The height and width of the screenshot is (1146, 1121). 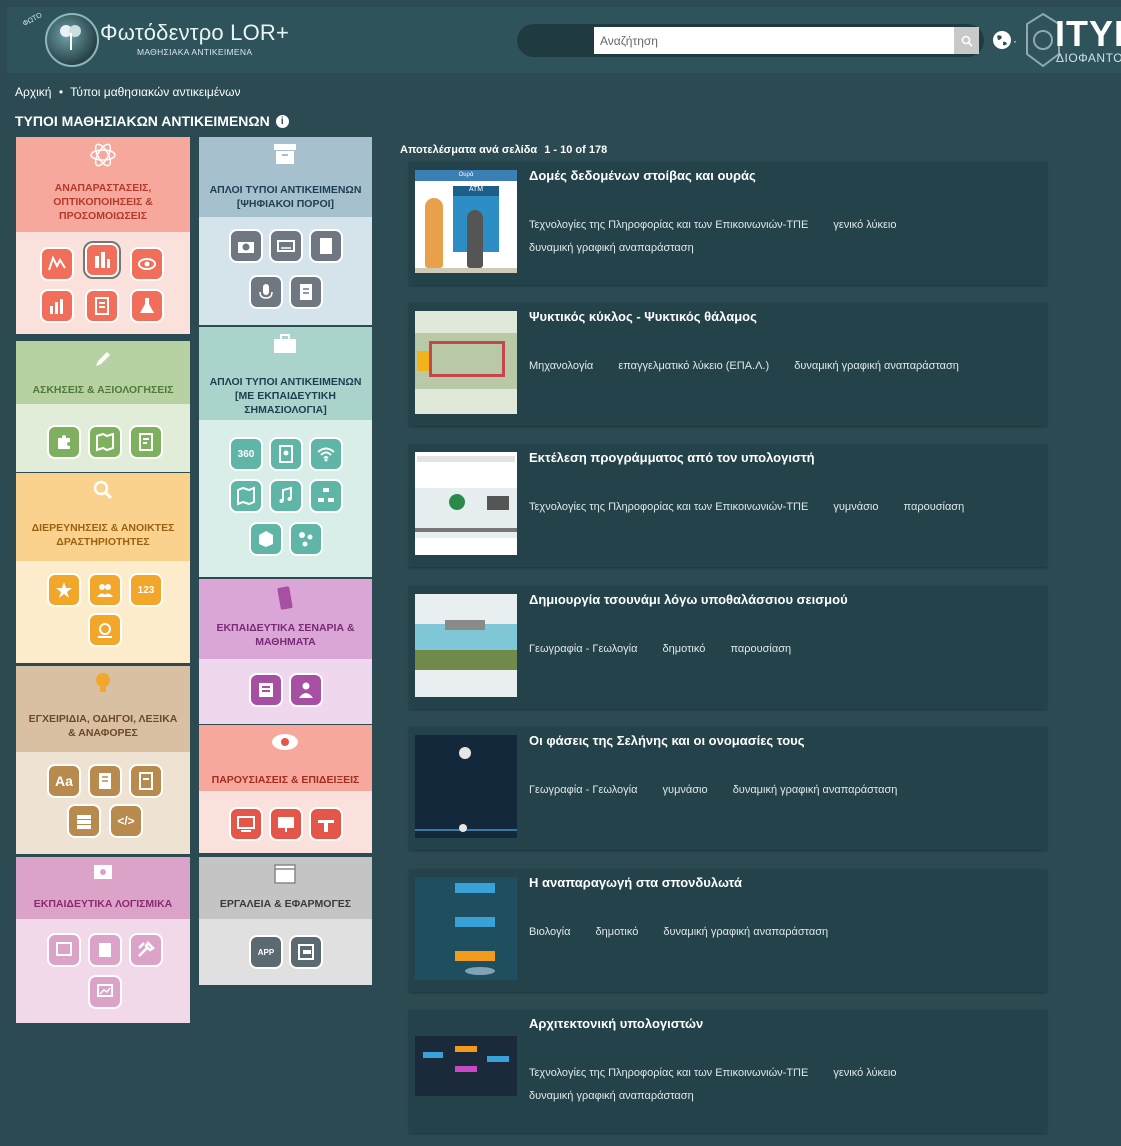 What do you see at coordinates (105, 590) in the screenshot?
I see `group-icon` at bounding box center [105, 590].